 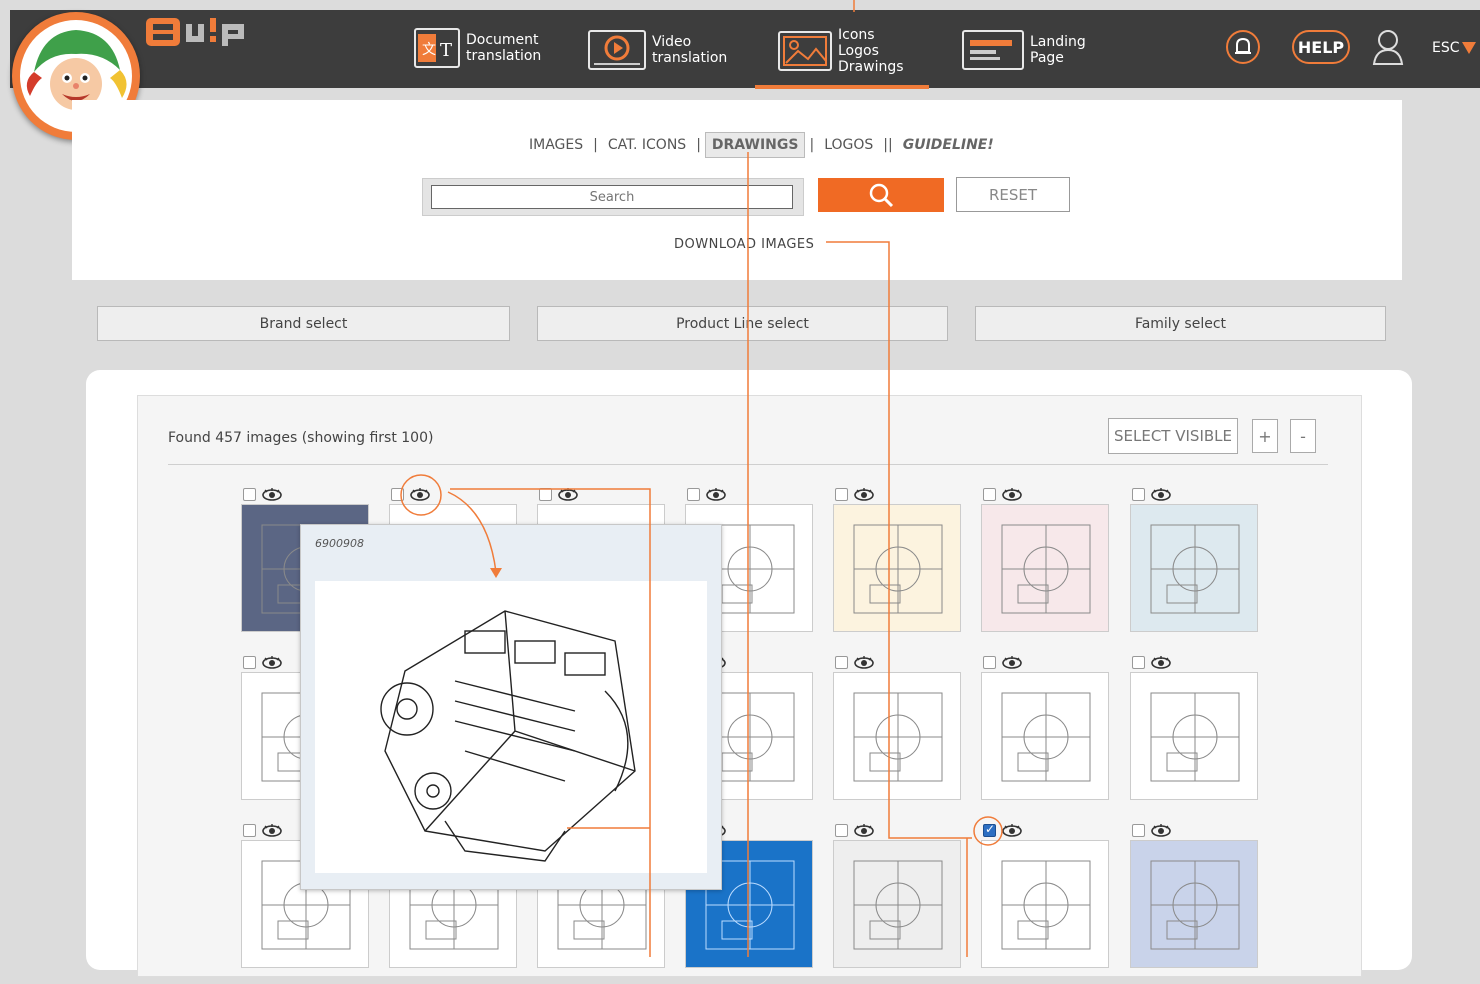 What do you see at coordinates (690, 50) in the screenshot?
I see `nav-video-translation-label: Video translation` at bounding box center [690, 50].